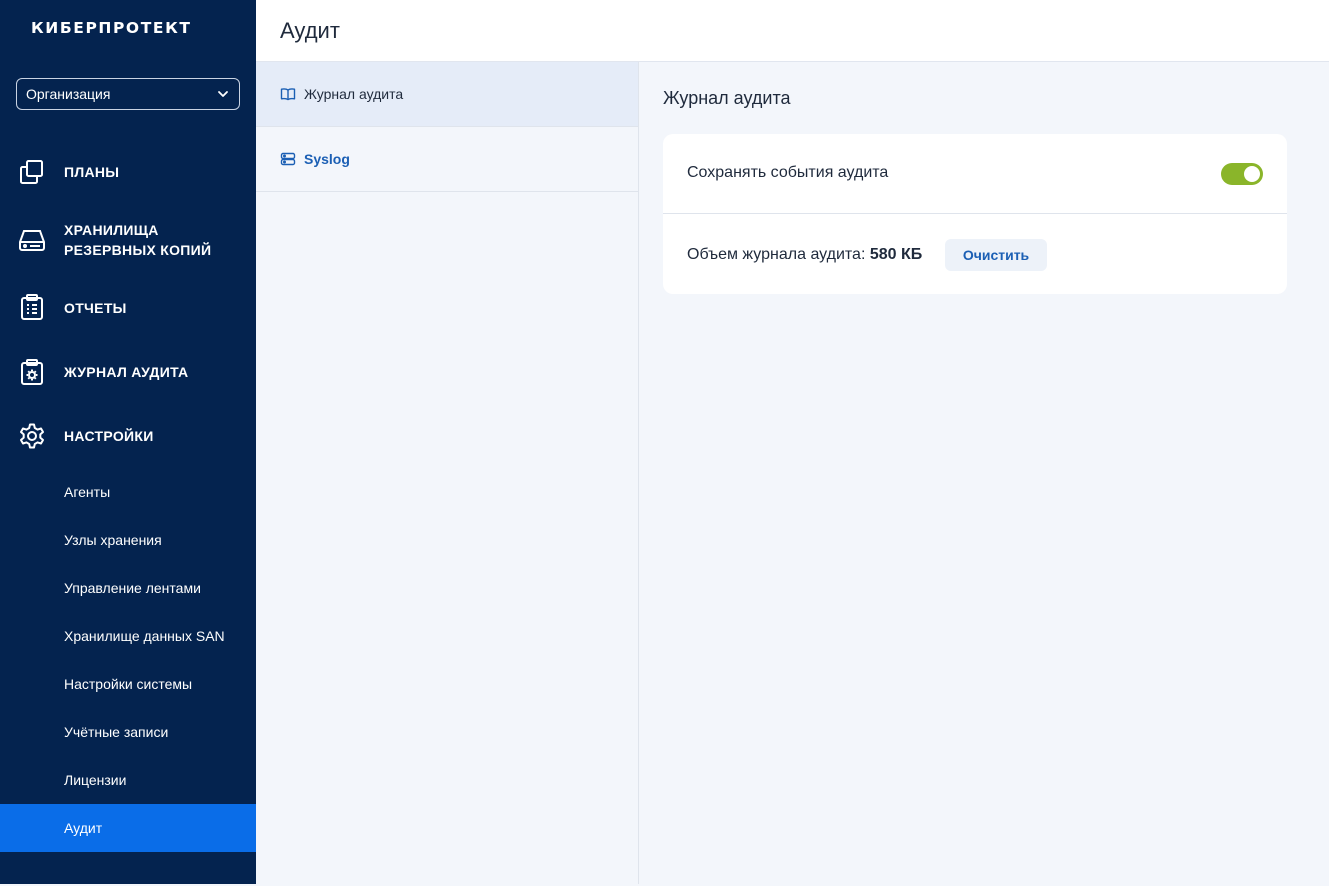  I want to click on drive-icon, so click(32, 240).